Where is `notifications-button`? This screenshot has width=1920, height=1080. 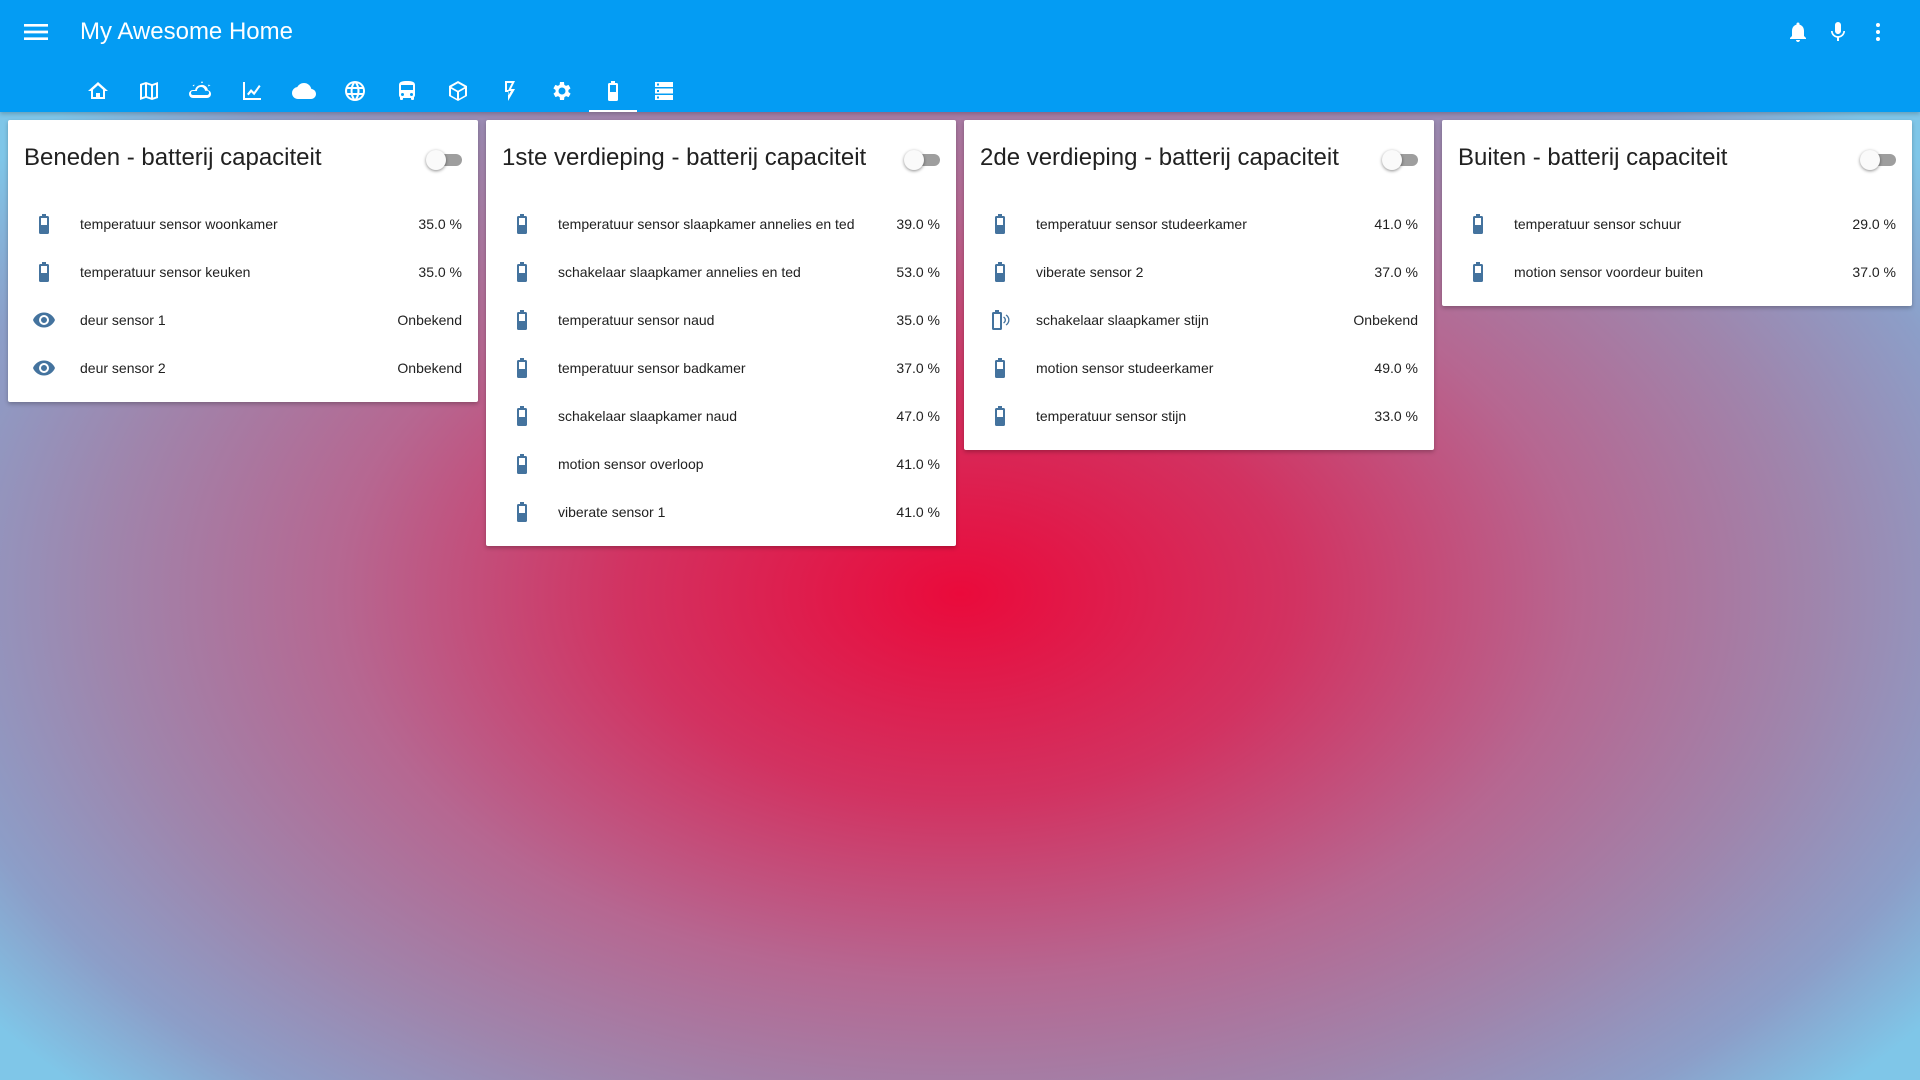 notifications-button is located at coordinates (1798, 32).